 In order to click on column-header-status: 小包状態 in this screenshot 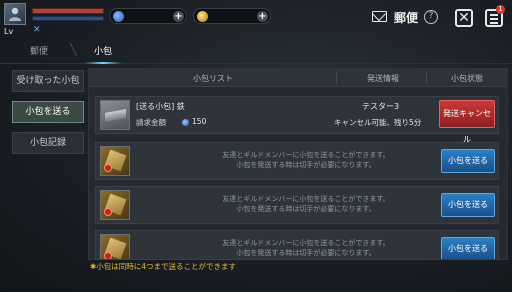, I will do `click(467, 78)`.